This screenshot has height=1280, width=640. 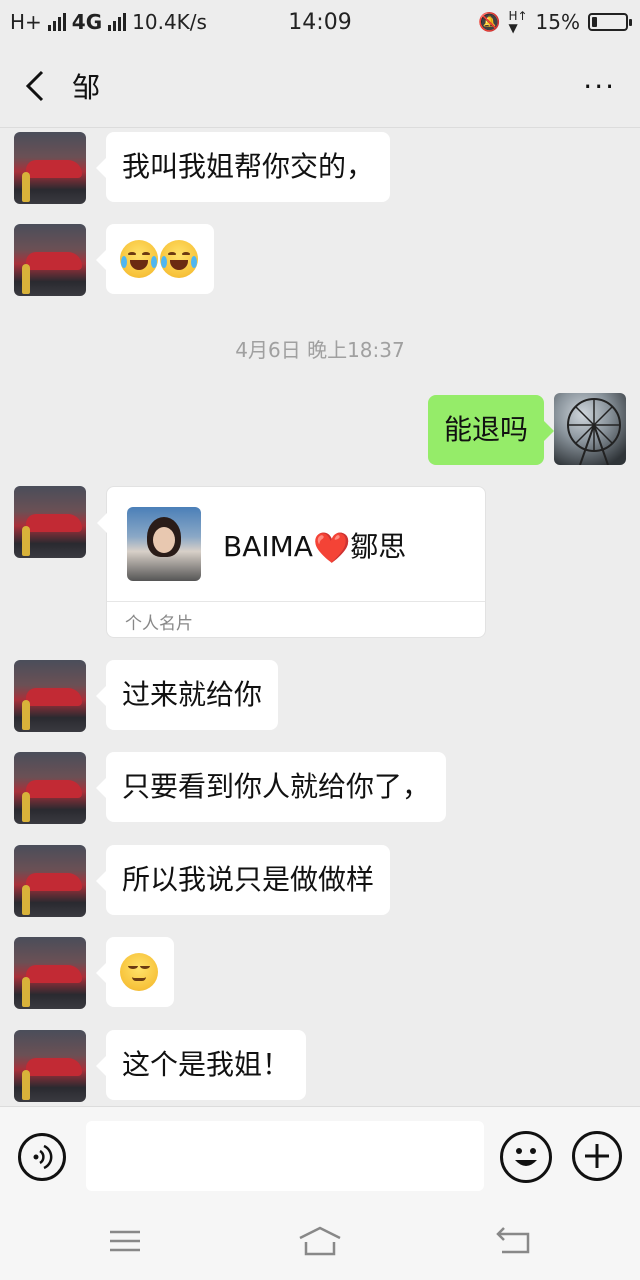 What do you see at coordinates (597, 1156) in the screenshot?
I see `plus-icon` at bounding box center [597, 1156].